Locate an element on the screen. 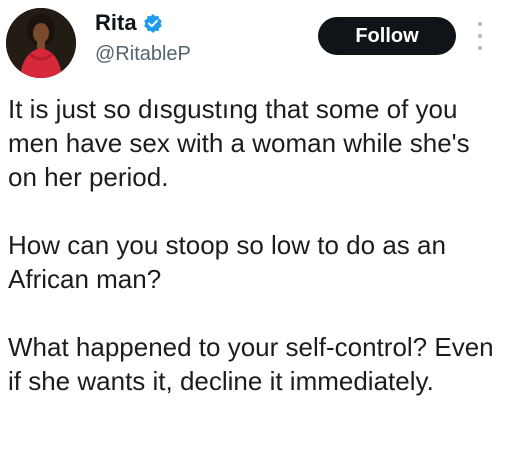 This screenshot has height=470, width=506. verified-badge-icon is located at coordinates (153, 23).